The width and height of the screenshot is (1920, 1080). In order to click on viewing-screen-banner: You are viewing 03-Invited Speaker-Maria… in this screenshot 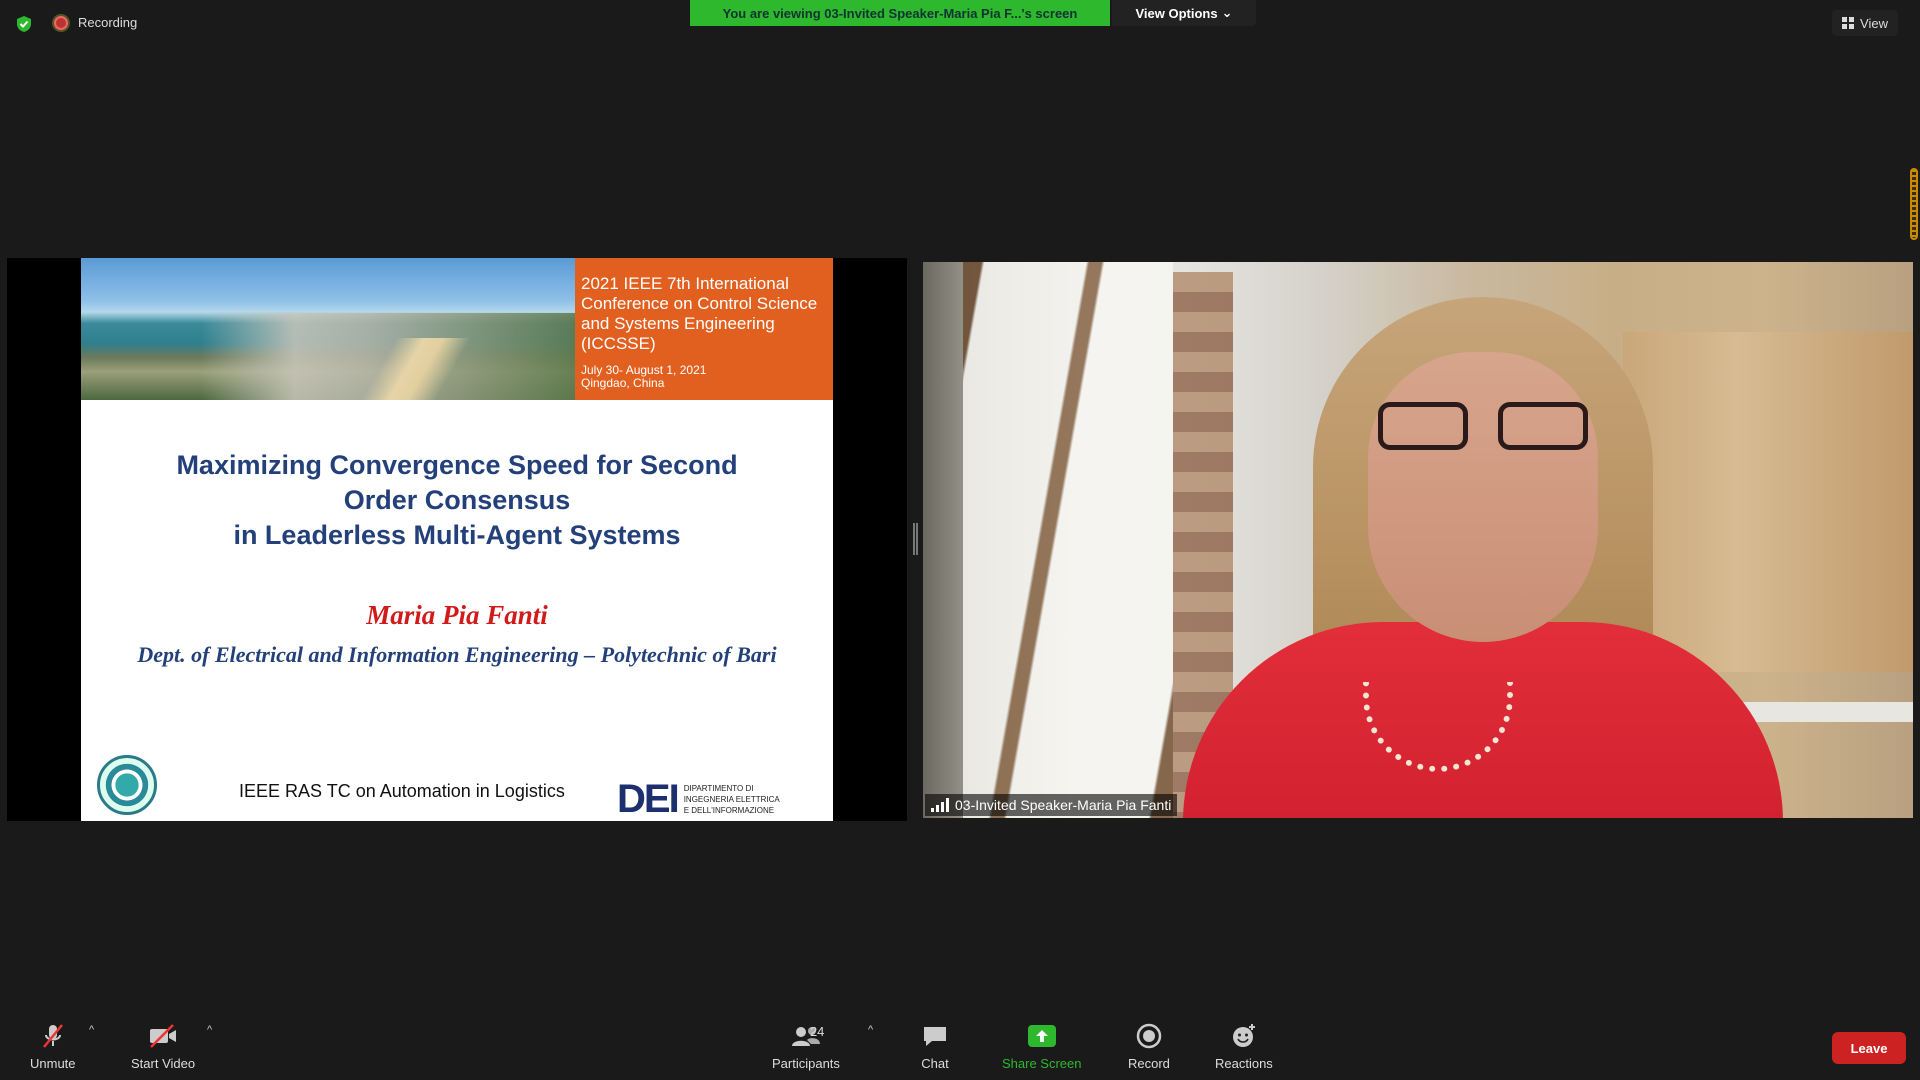, I will do `click(900, 13)`.